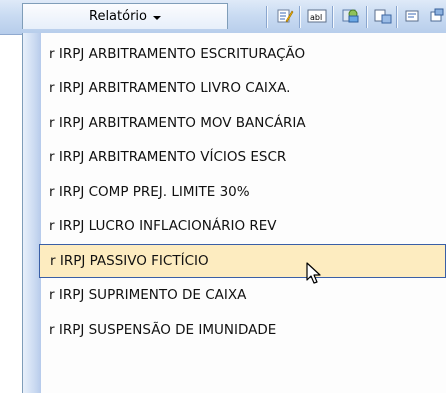 The width and height of the screenshot is (446, 393). I want to click on edit-icon, so click(285, 16).